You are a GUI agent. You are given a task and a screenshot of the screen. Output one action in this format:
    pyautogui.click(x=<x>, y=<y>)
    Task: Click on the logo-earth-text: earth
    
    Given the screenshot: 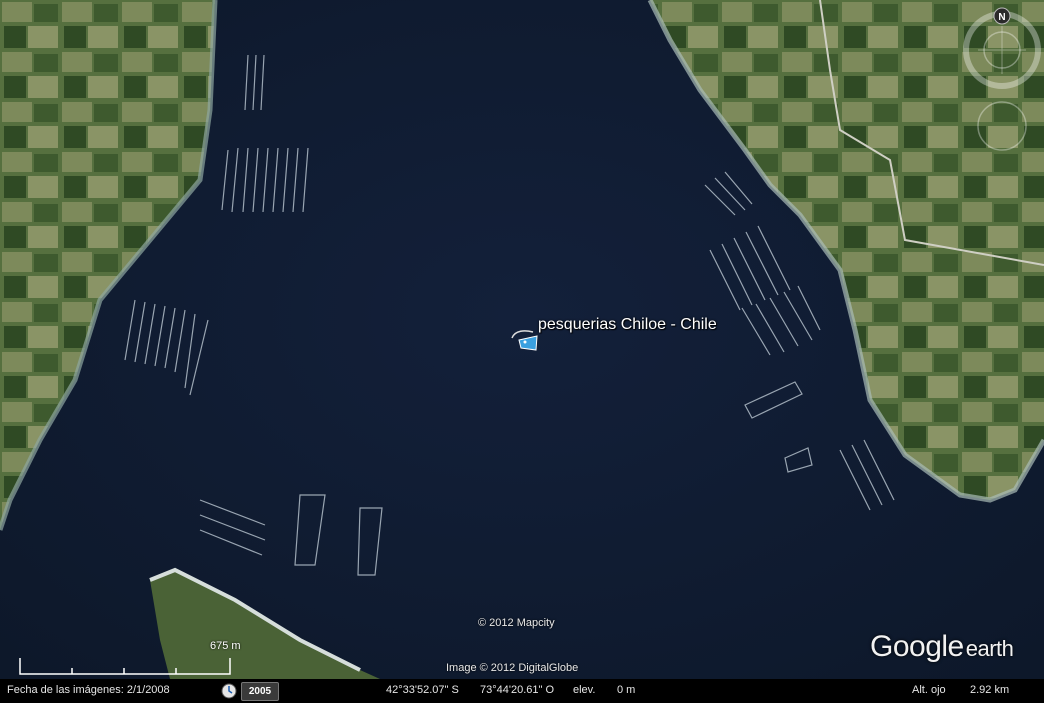 What is the action you would take?
    pyautogui.click(x=989, y=648)
    